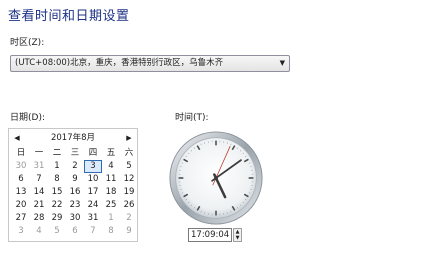 The width and height of the screenshot is (431, 269). What do you see at coordinates (39, 192) in the screenshot?
I see `calendar-day: 14` at bounding box center [39, 192].